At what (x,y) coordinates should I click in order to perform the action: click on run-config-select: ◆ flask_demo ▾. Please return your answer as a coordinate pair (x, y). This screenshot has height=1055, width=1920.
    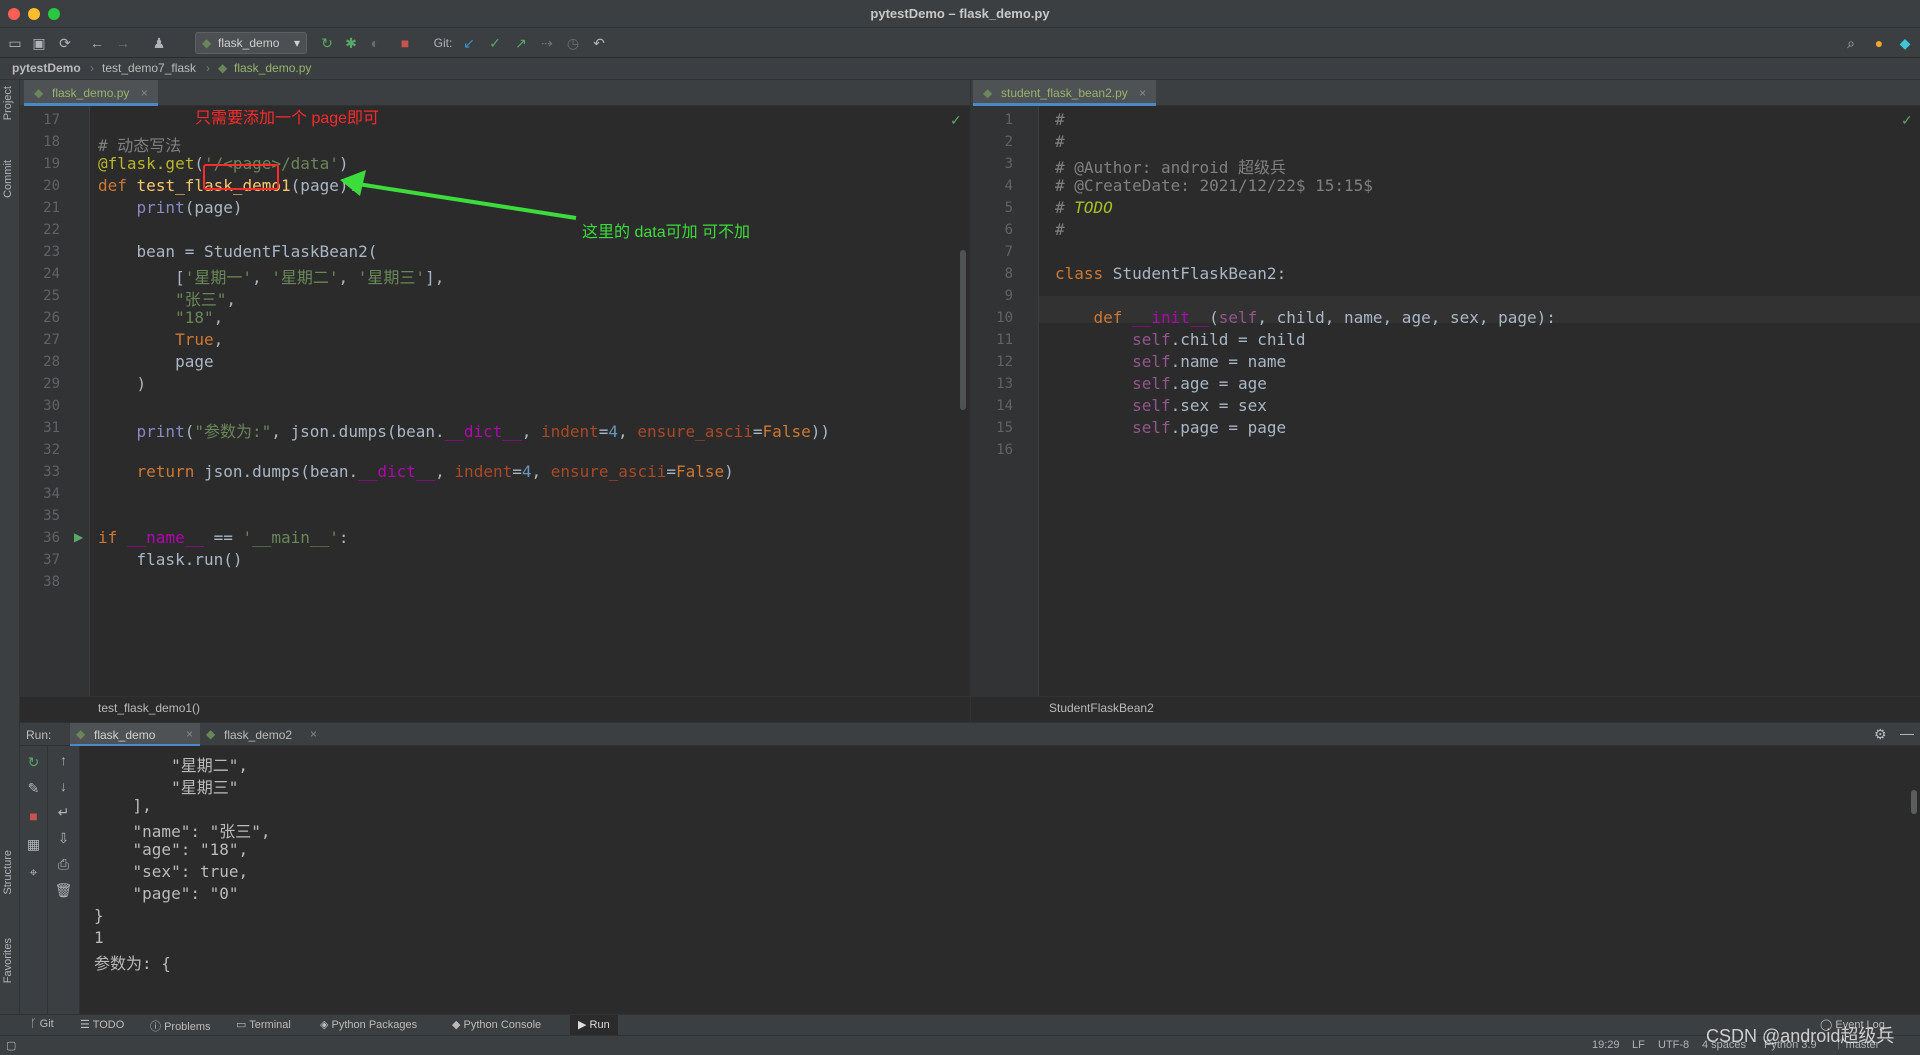
    Looking at the image, I should click on (251, 43).